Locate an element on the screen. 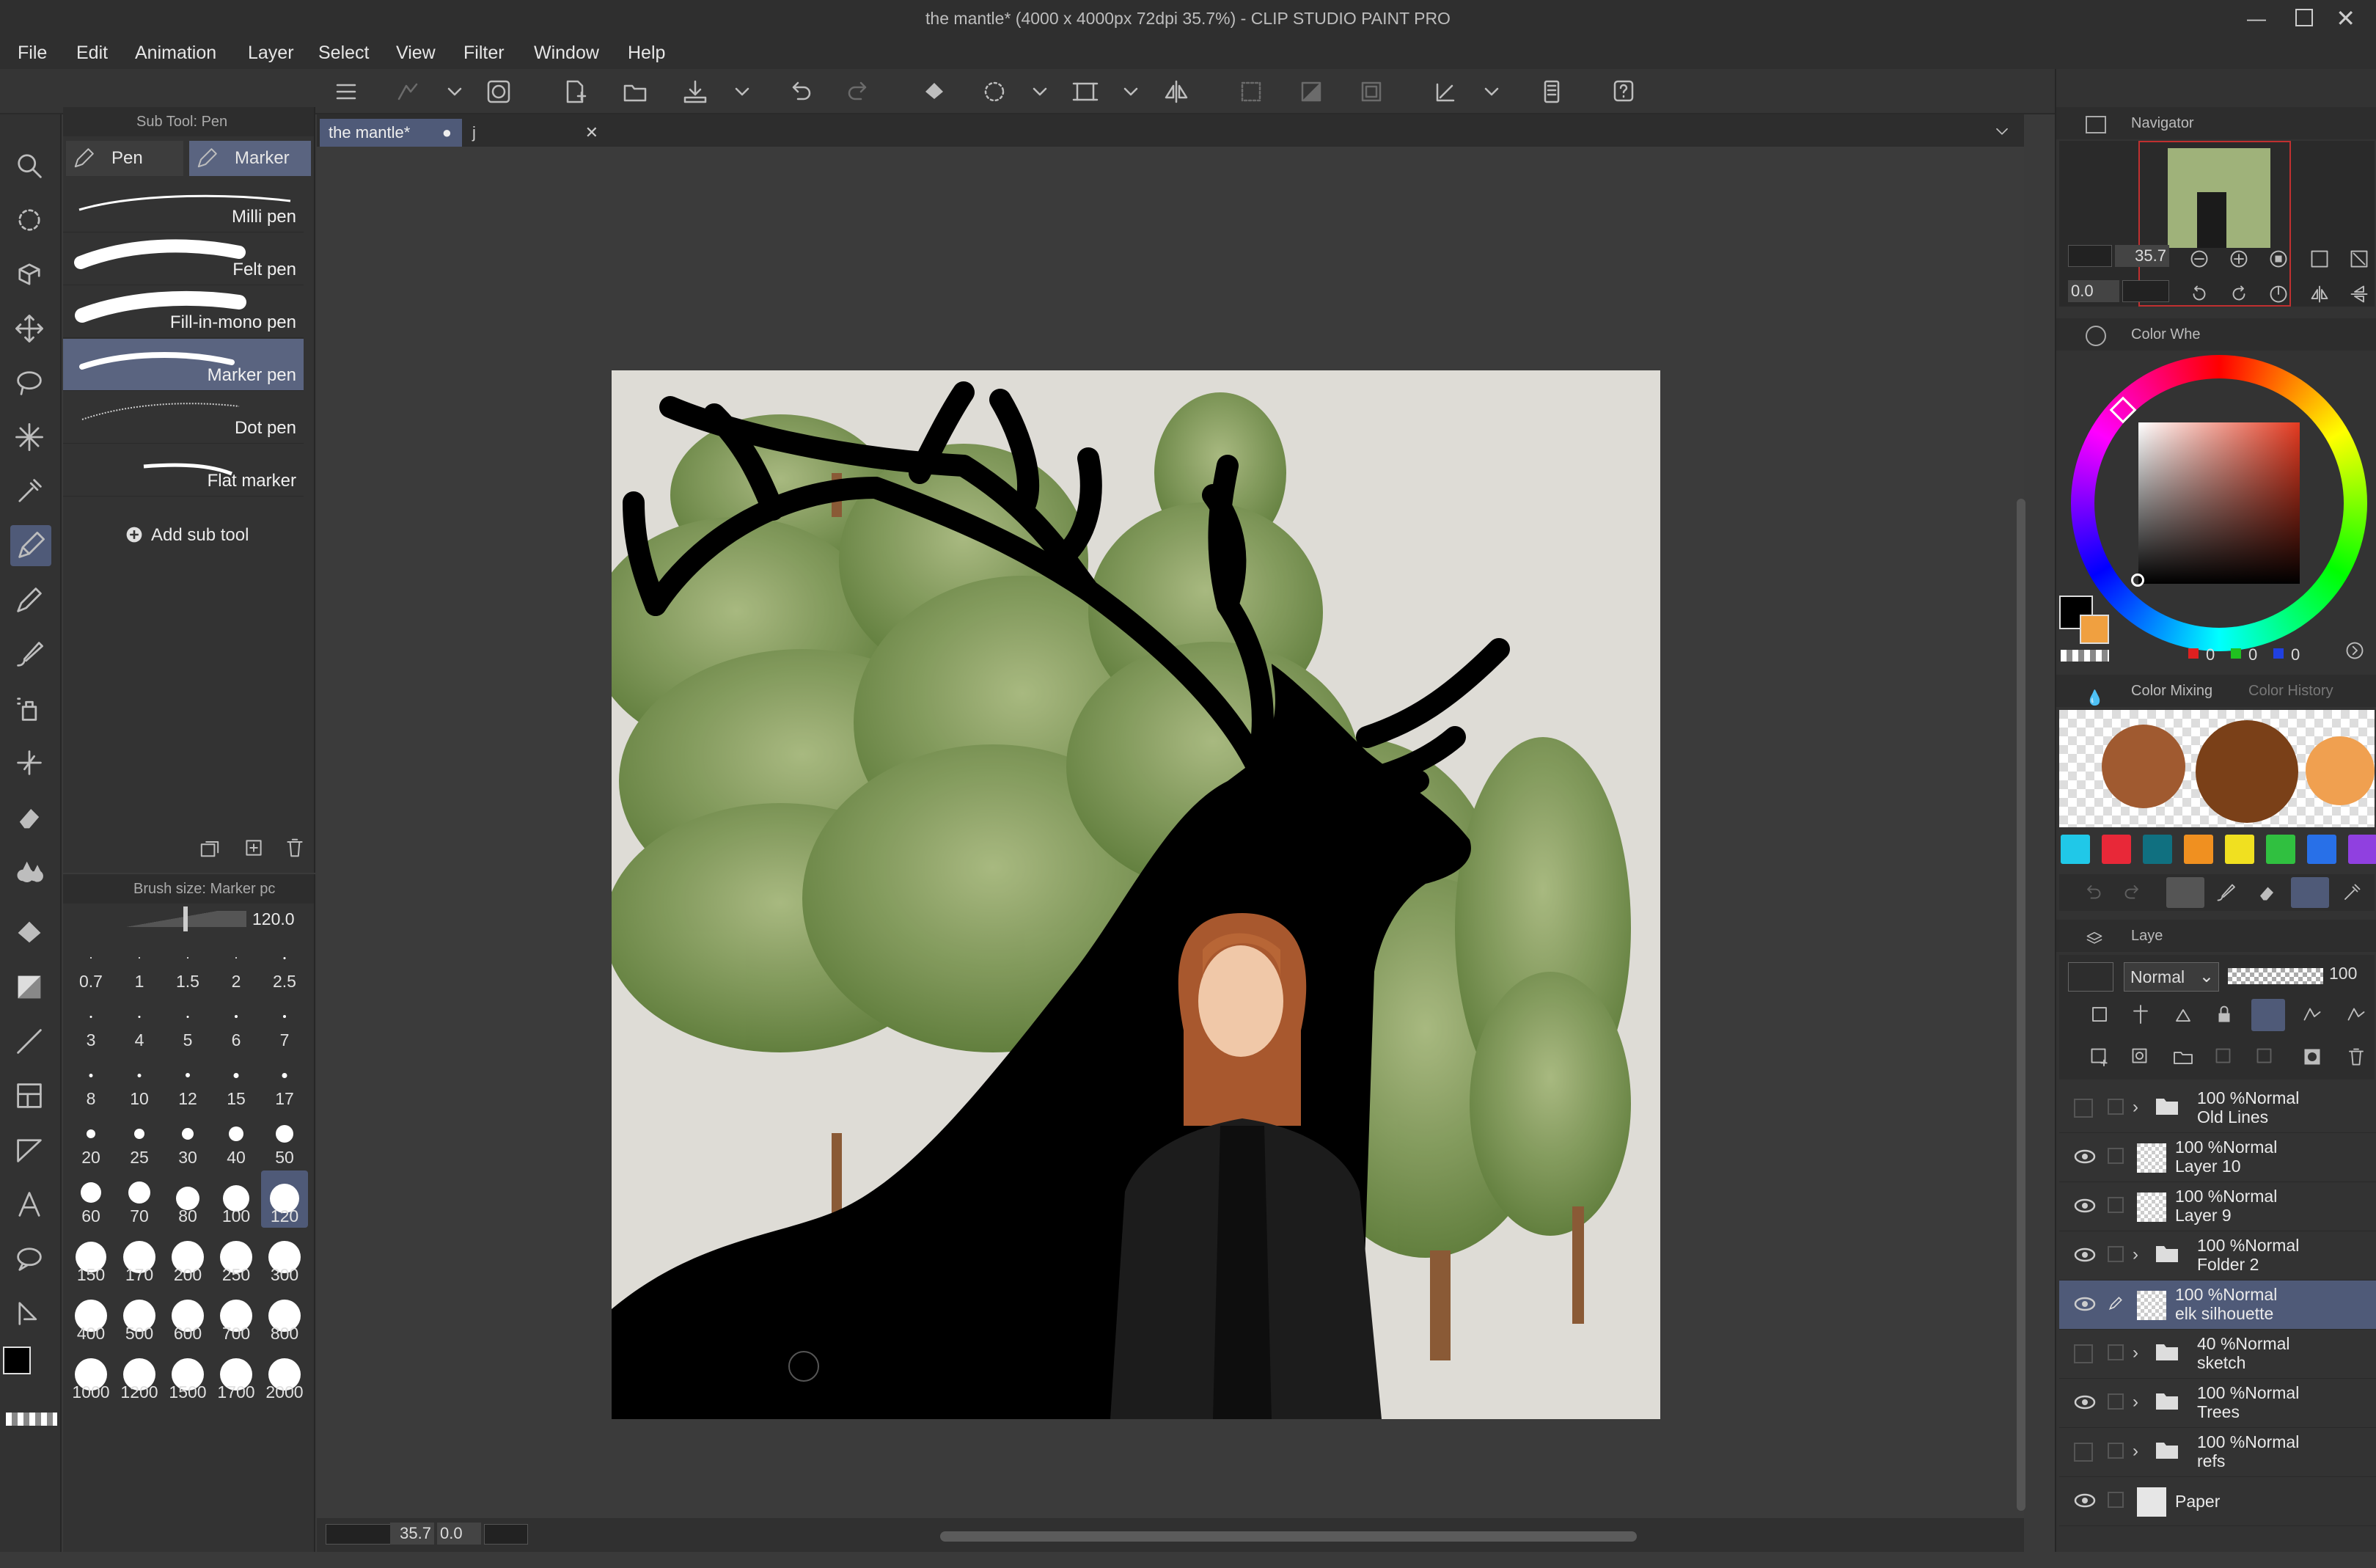  minimize-icon: — is located at coordinates (2256, 18).